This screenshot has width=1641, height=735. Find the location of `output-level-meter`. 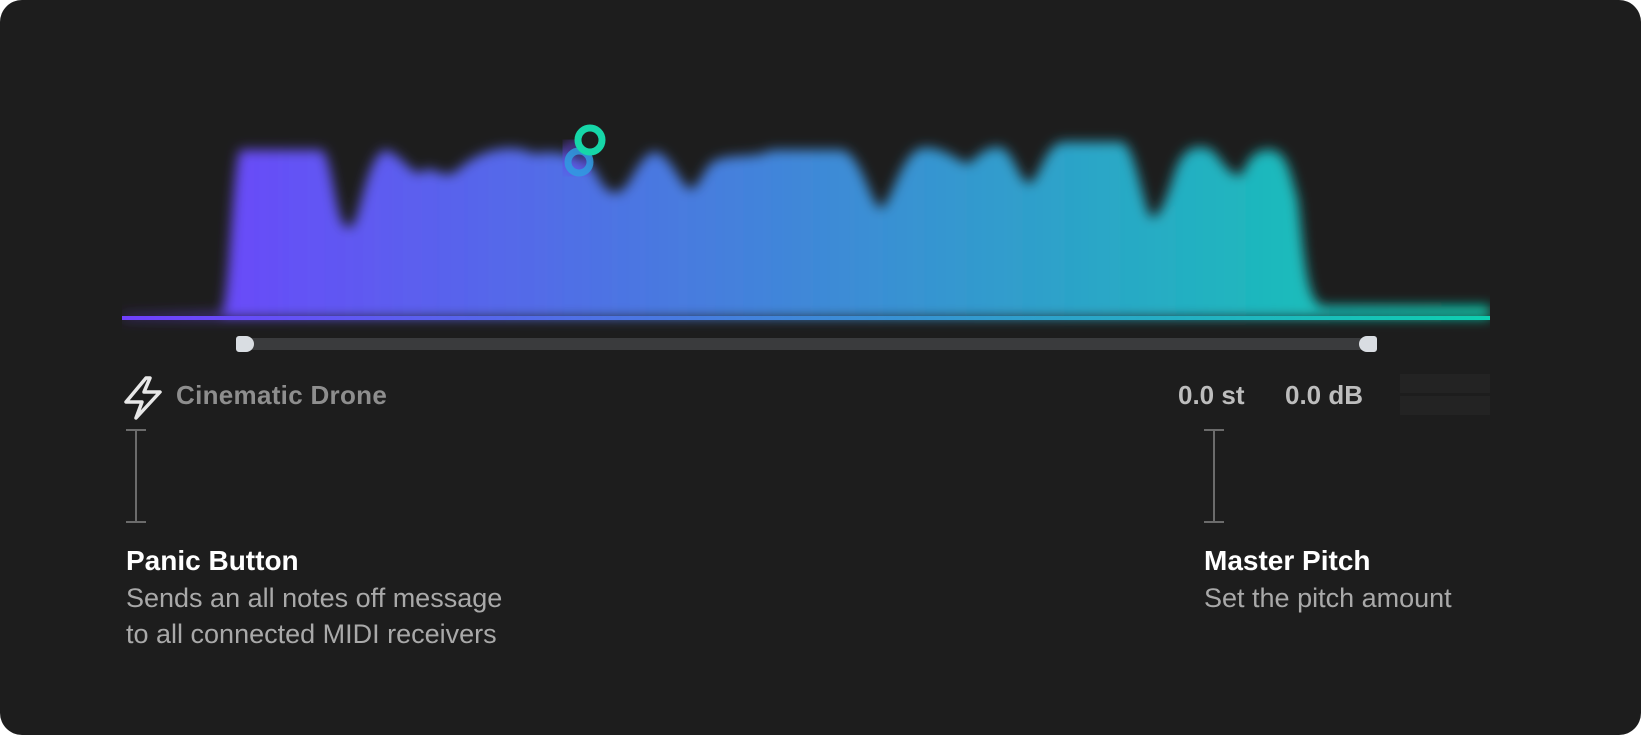

output-level-meter is located at coordinates (1445, 395).